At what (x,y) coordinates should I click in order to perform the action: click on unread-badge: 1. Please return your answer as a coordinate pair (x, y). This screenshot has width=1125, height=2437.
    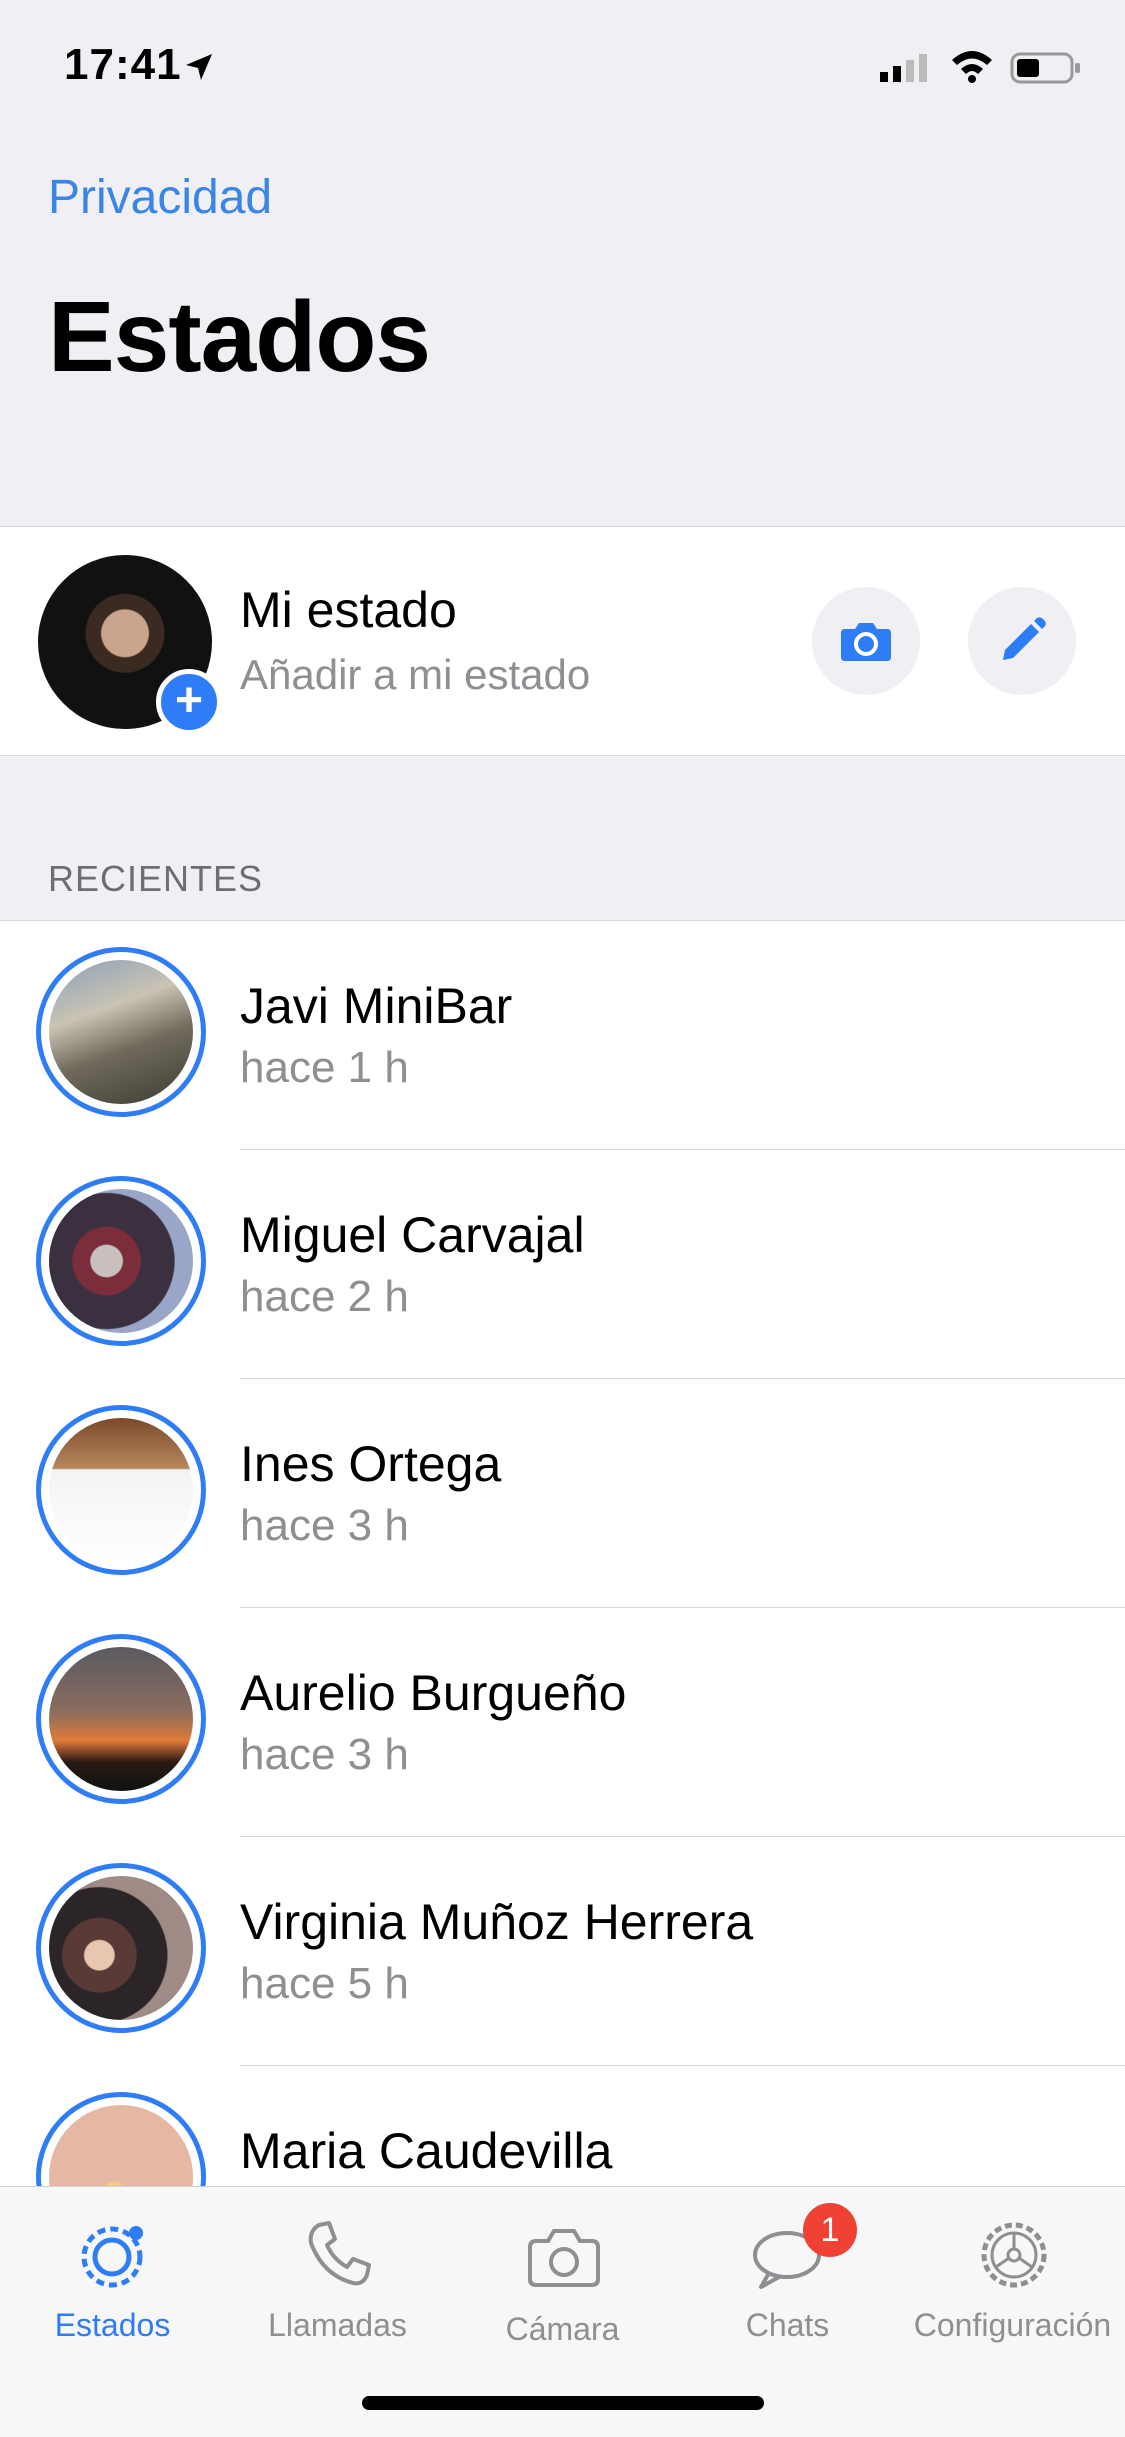
    Looking at the image, I should click on (830, 2230).